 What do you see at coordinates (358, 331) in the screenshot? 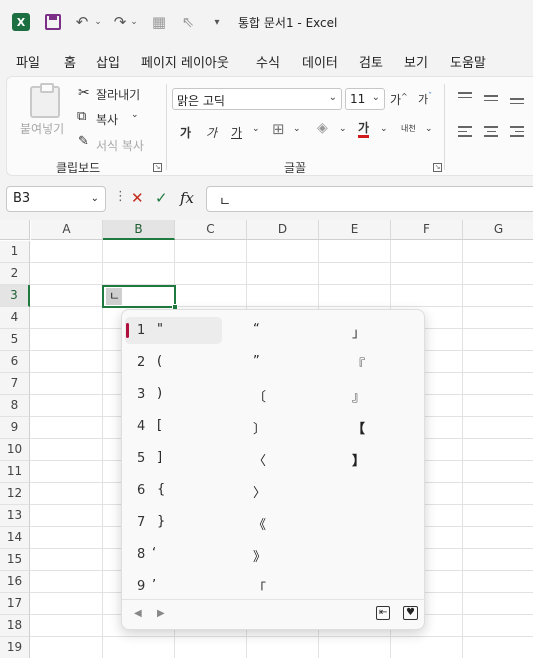
I see `candidate-symbol: 」` at bounding box center [358, 331].